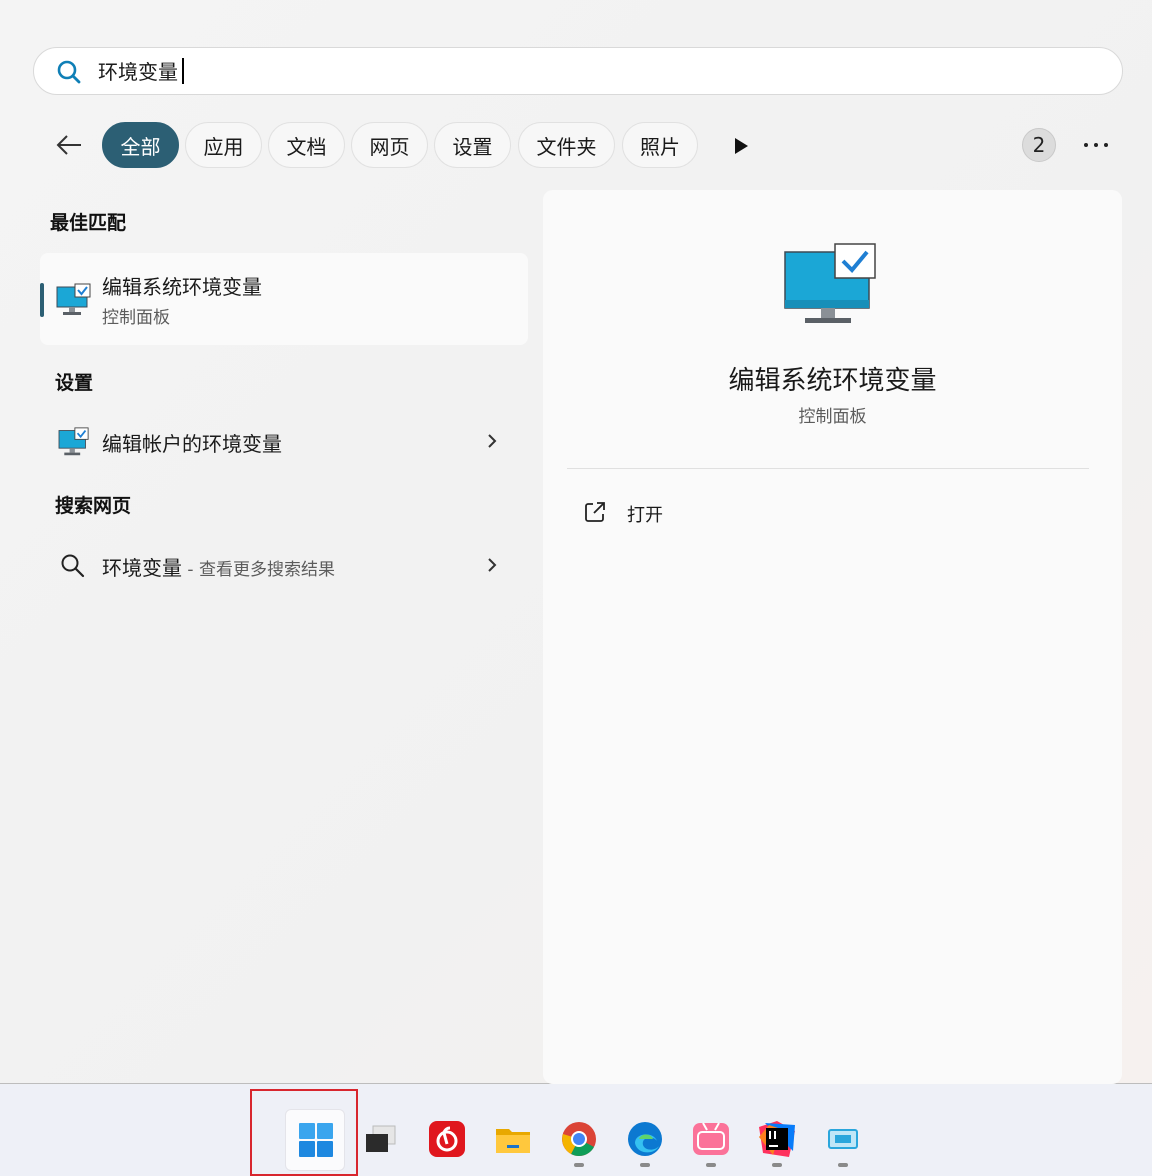  What do you see at coordinates (832, 417) in the screenshot?
I see `preview-subtitle: 控制面板` at bounding box center [832, 417].